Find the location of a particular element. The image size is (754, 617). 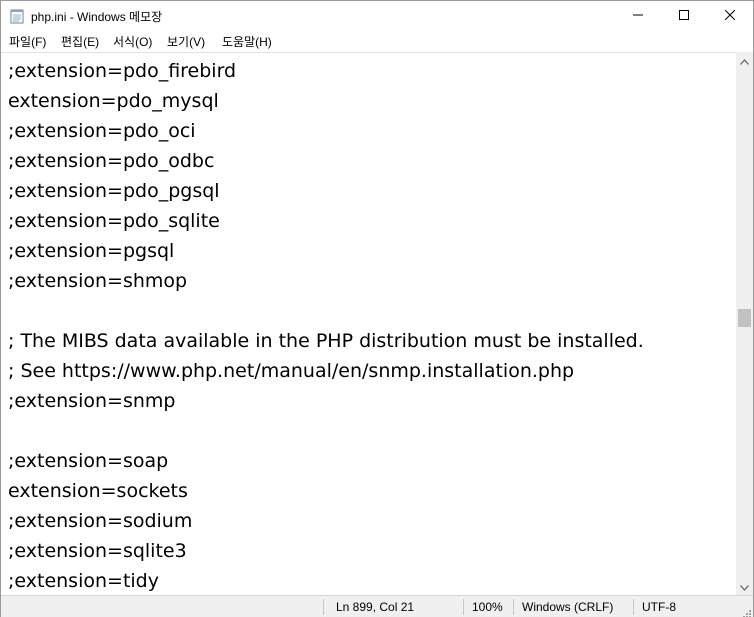

menu-edit: 편집(E) is located at coordinates (80, 41).